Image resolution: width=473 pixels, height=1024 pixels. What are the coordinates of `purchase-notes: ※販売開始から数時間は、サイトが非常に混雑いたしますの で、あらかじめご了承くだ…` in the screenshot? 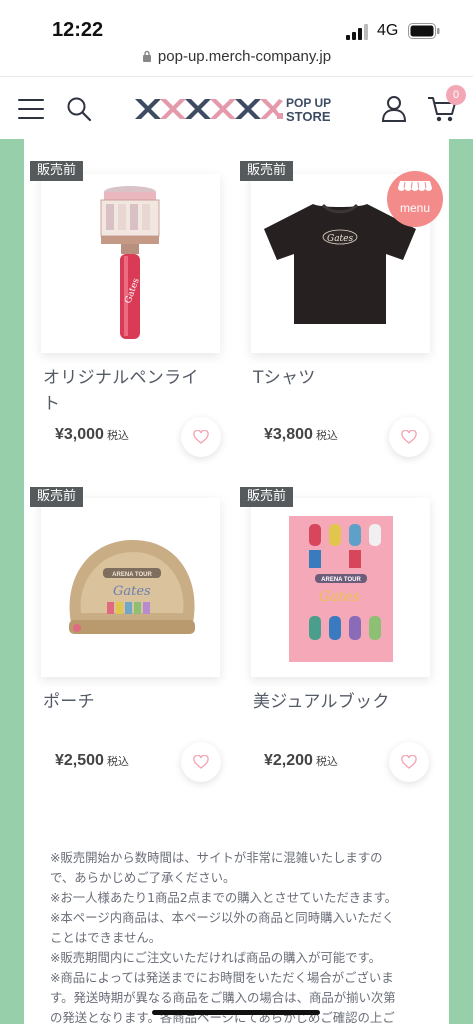 It's located at (240, 936).